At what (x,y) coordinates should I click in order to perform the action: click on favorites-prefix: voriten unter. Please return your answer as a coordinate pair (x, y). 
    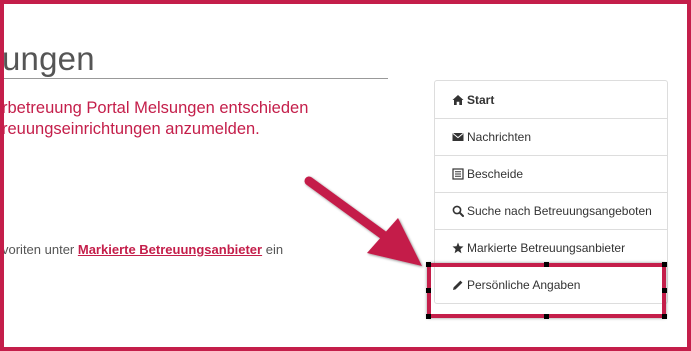
    Looking at the image, I should click on (40, 249).